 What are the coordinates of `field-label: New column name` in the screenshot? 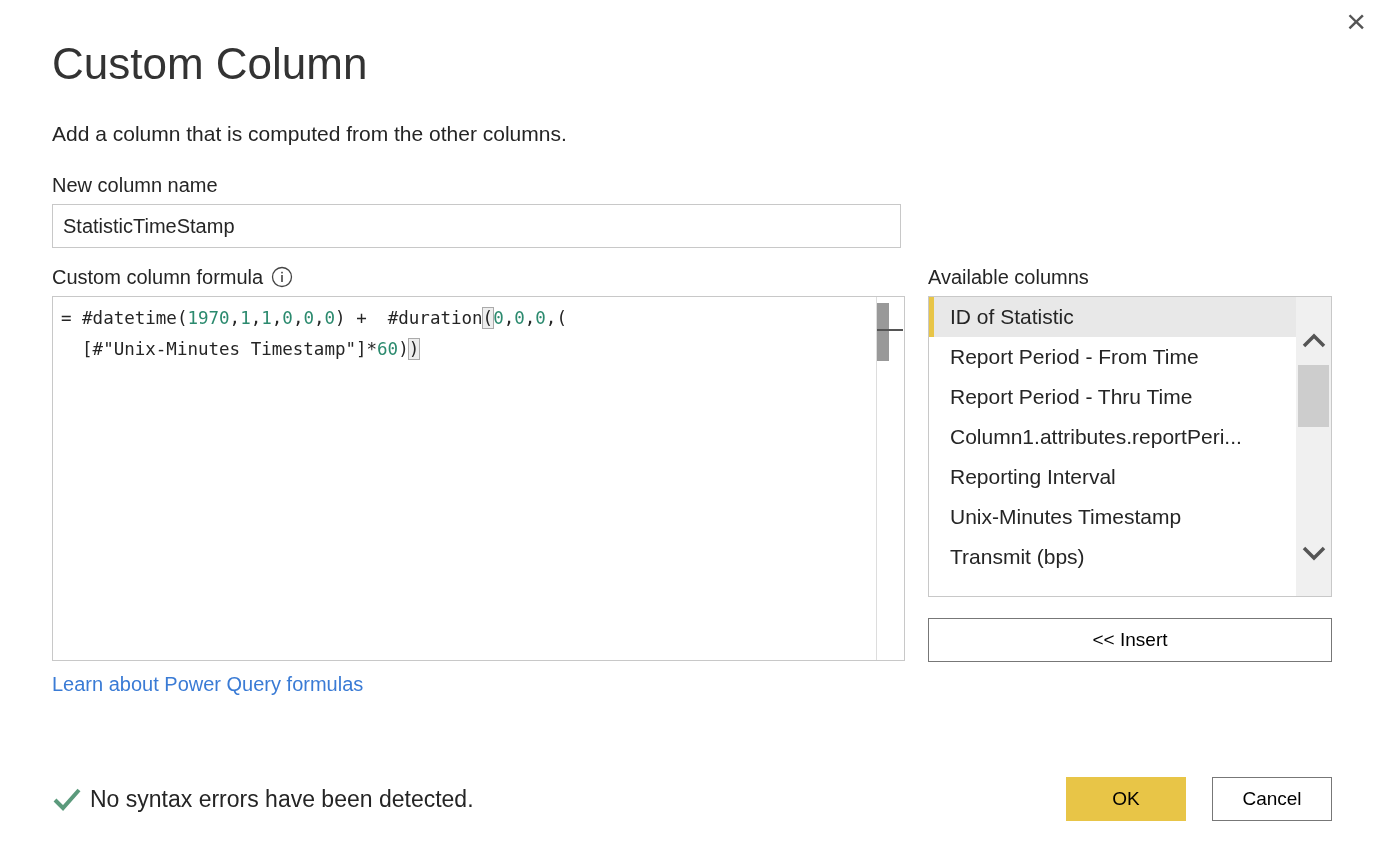 It's located at (135, 185).